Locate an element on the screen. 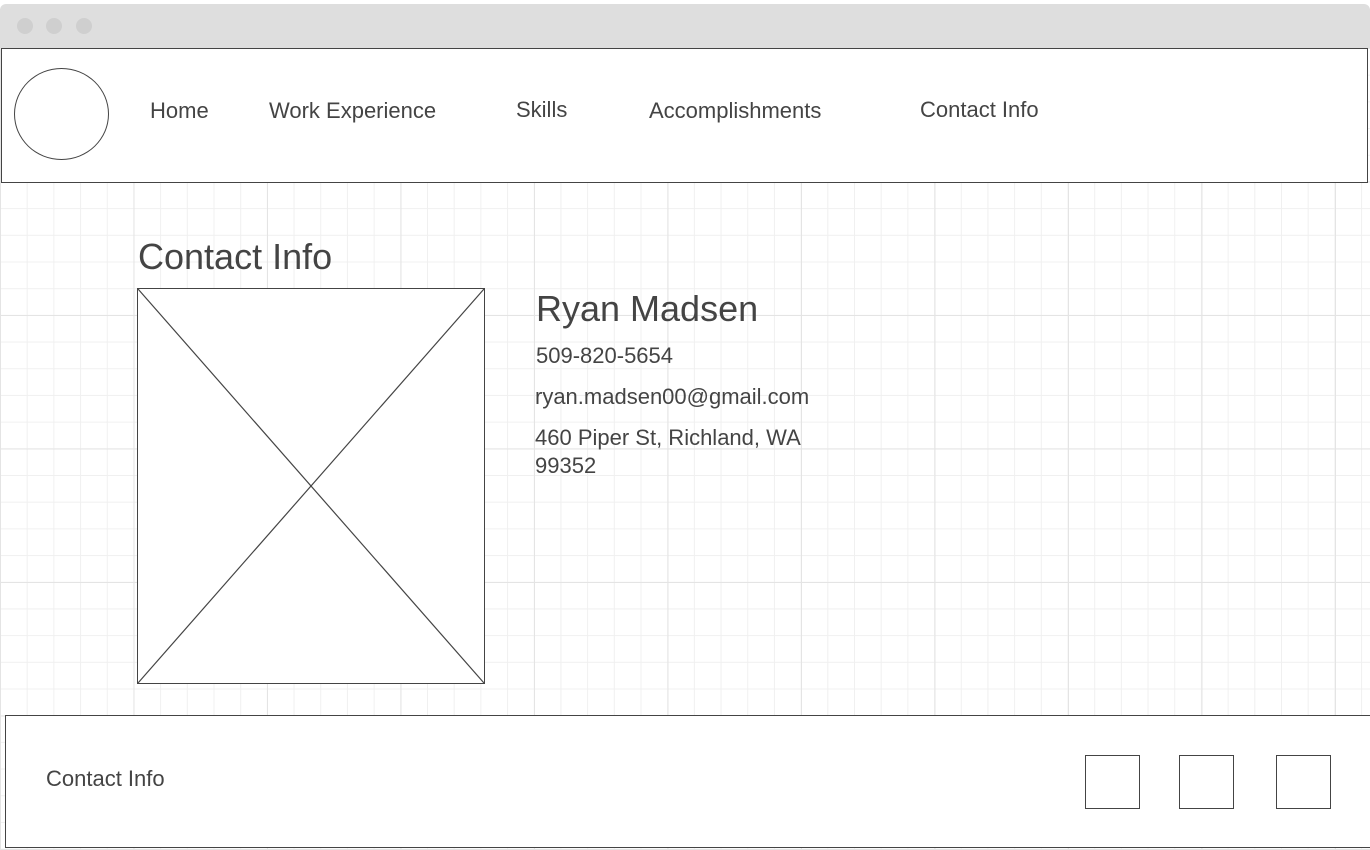  footer-title: Contact Info is located at coordinates (105, 778).